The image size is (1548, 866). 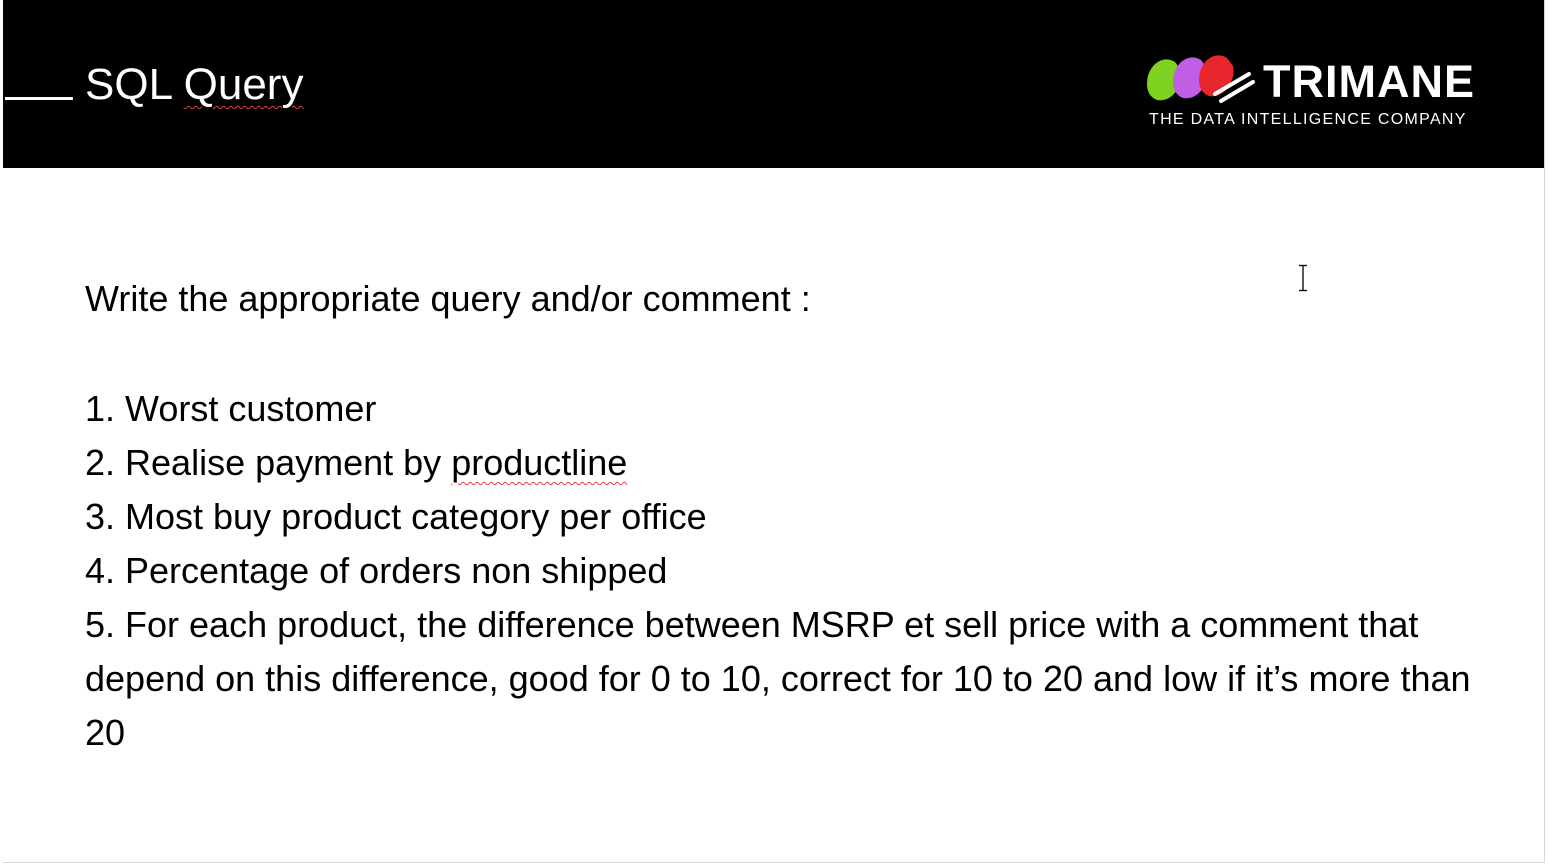 I want to click on task-item-4: 4. Percentage of orders non shipped, so click(x=785, y=571).